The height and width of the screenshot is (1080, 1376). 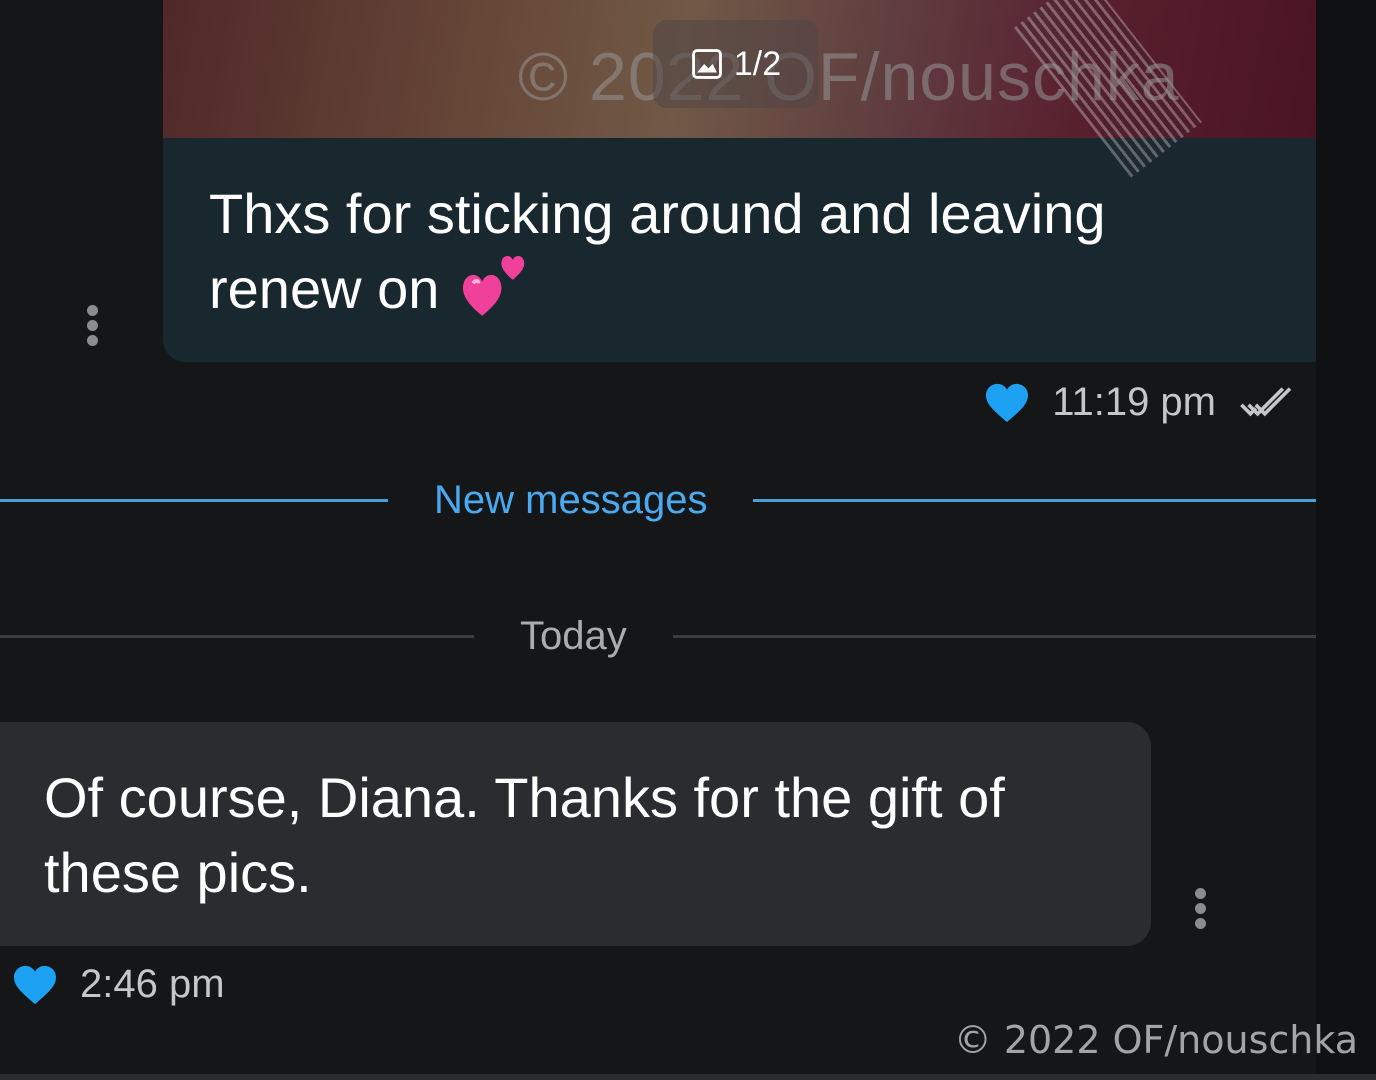 What do you see at coordinates (688, 1077) in the screenshot?
I see `bottom-edge` at bounding box center [688, 1077].